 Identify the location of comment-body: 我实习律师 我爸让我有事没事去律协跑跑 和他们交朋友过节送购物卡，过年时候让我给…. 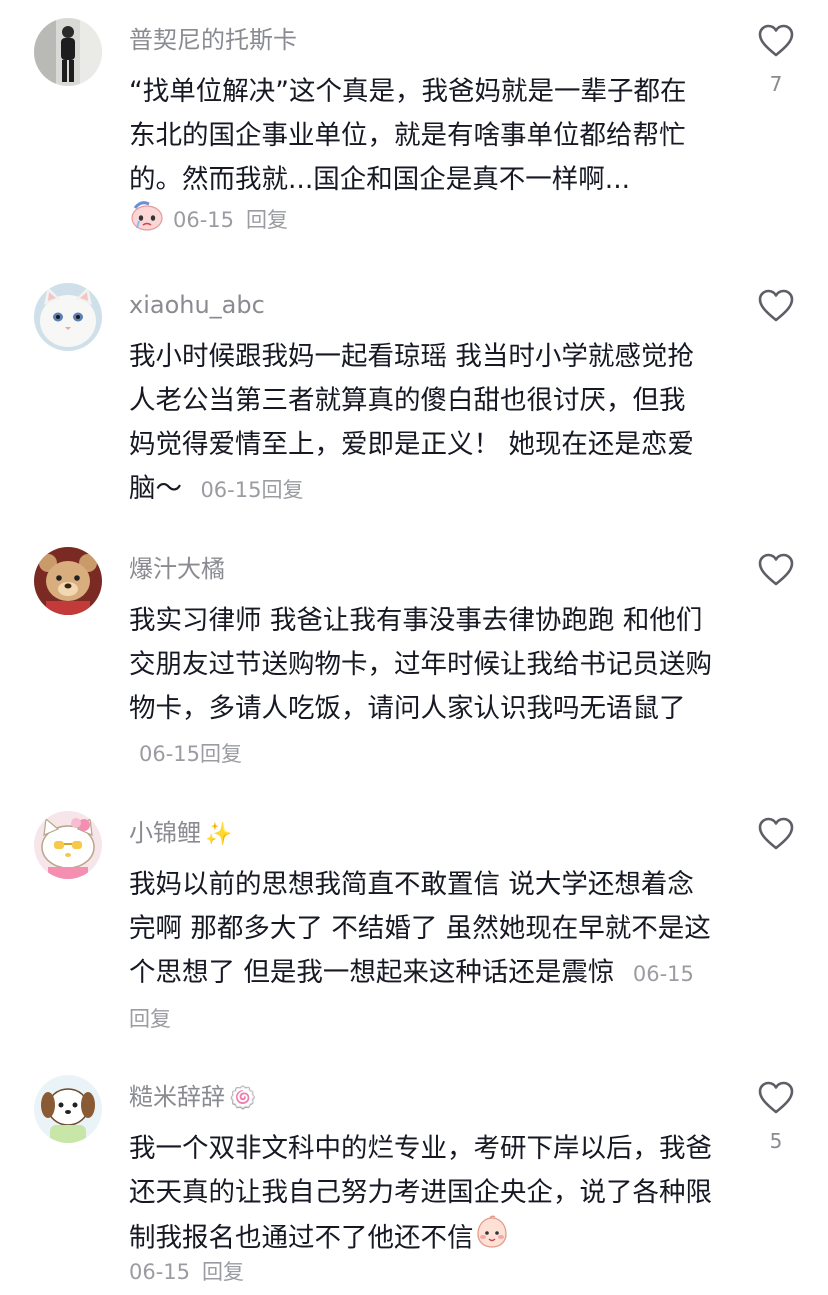
(420, 664).